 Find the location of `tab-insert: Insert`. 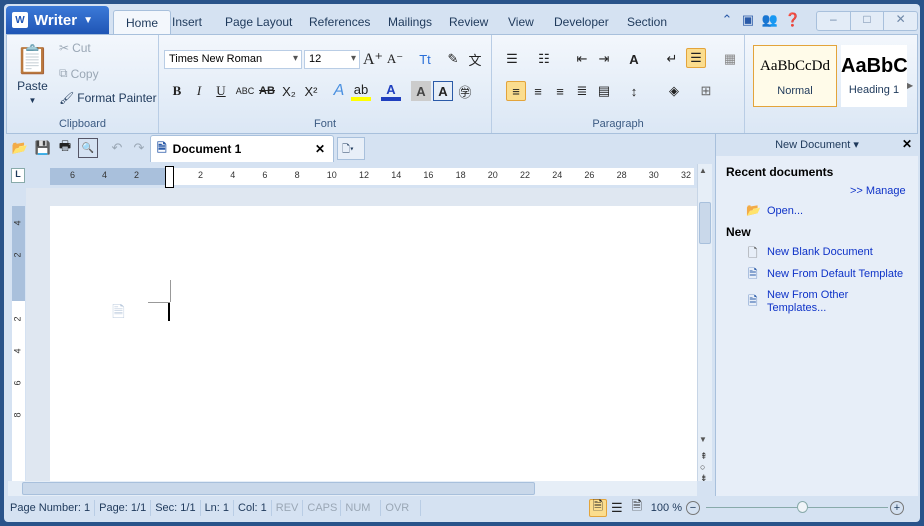

tab-insert: Insert is located at coordinates (187, 22).